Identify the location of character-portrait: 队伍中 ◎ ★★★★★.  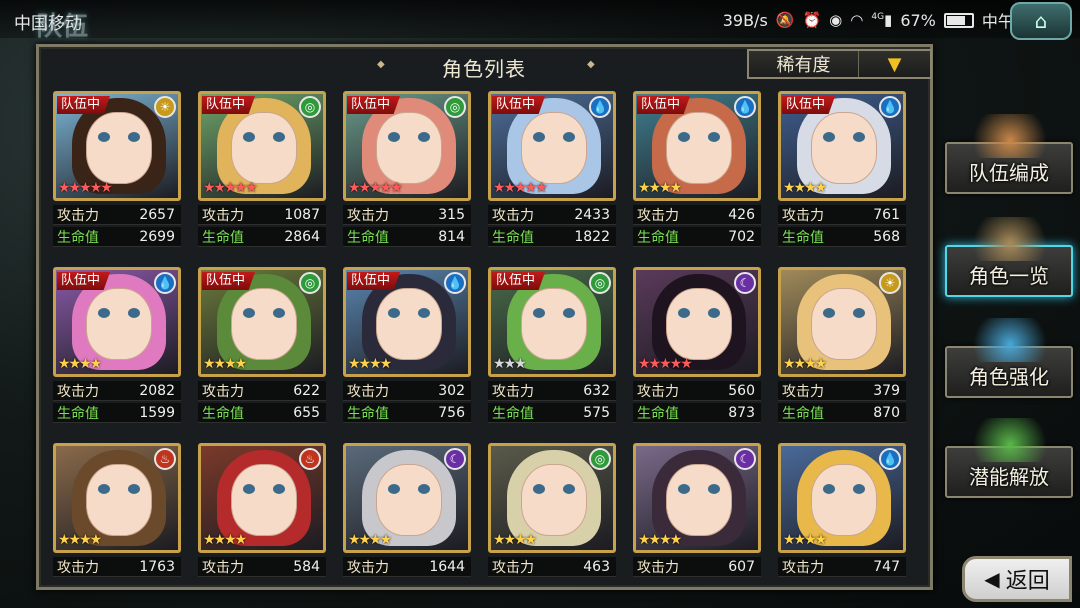
(407, 146).